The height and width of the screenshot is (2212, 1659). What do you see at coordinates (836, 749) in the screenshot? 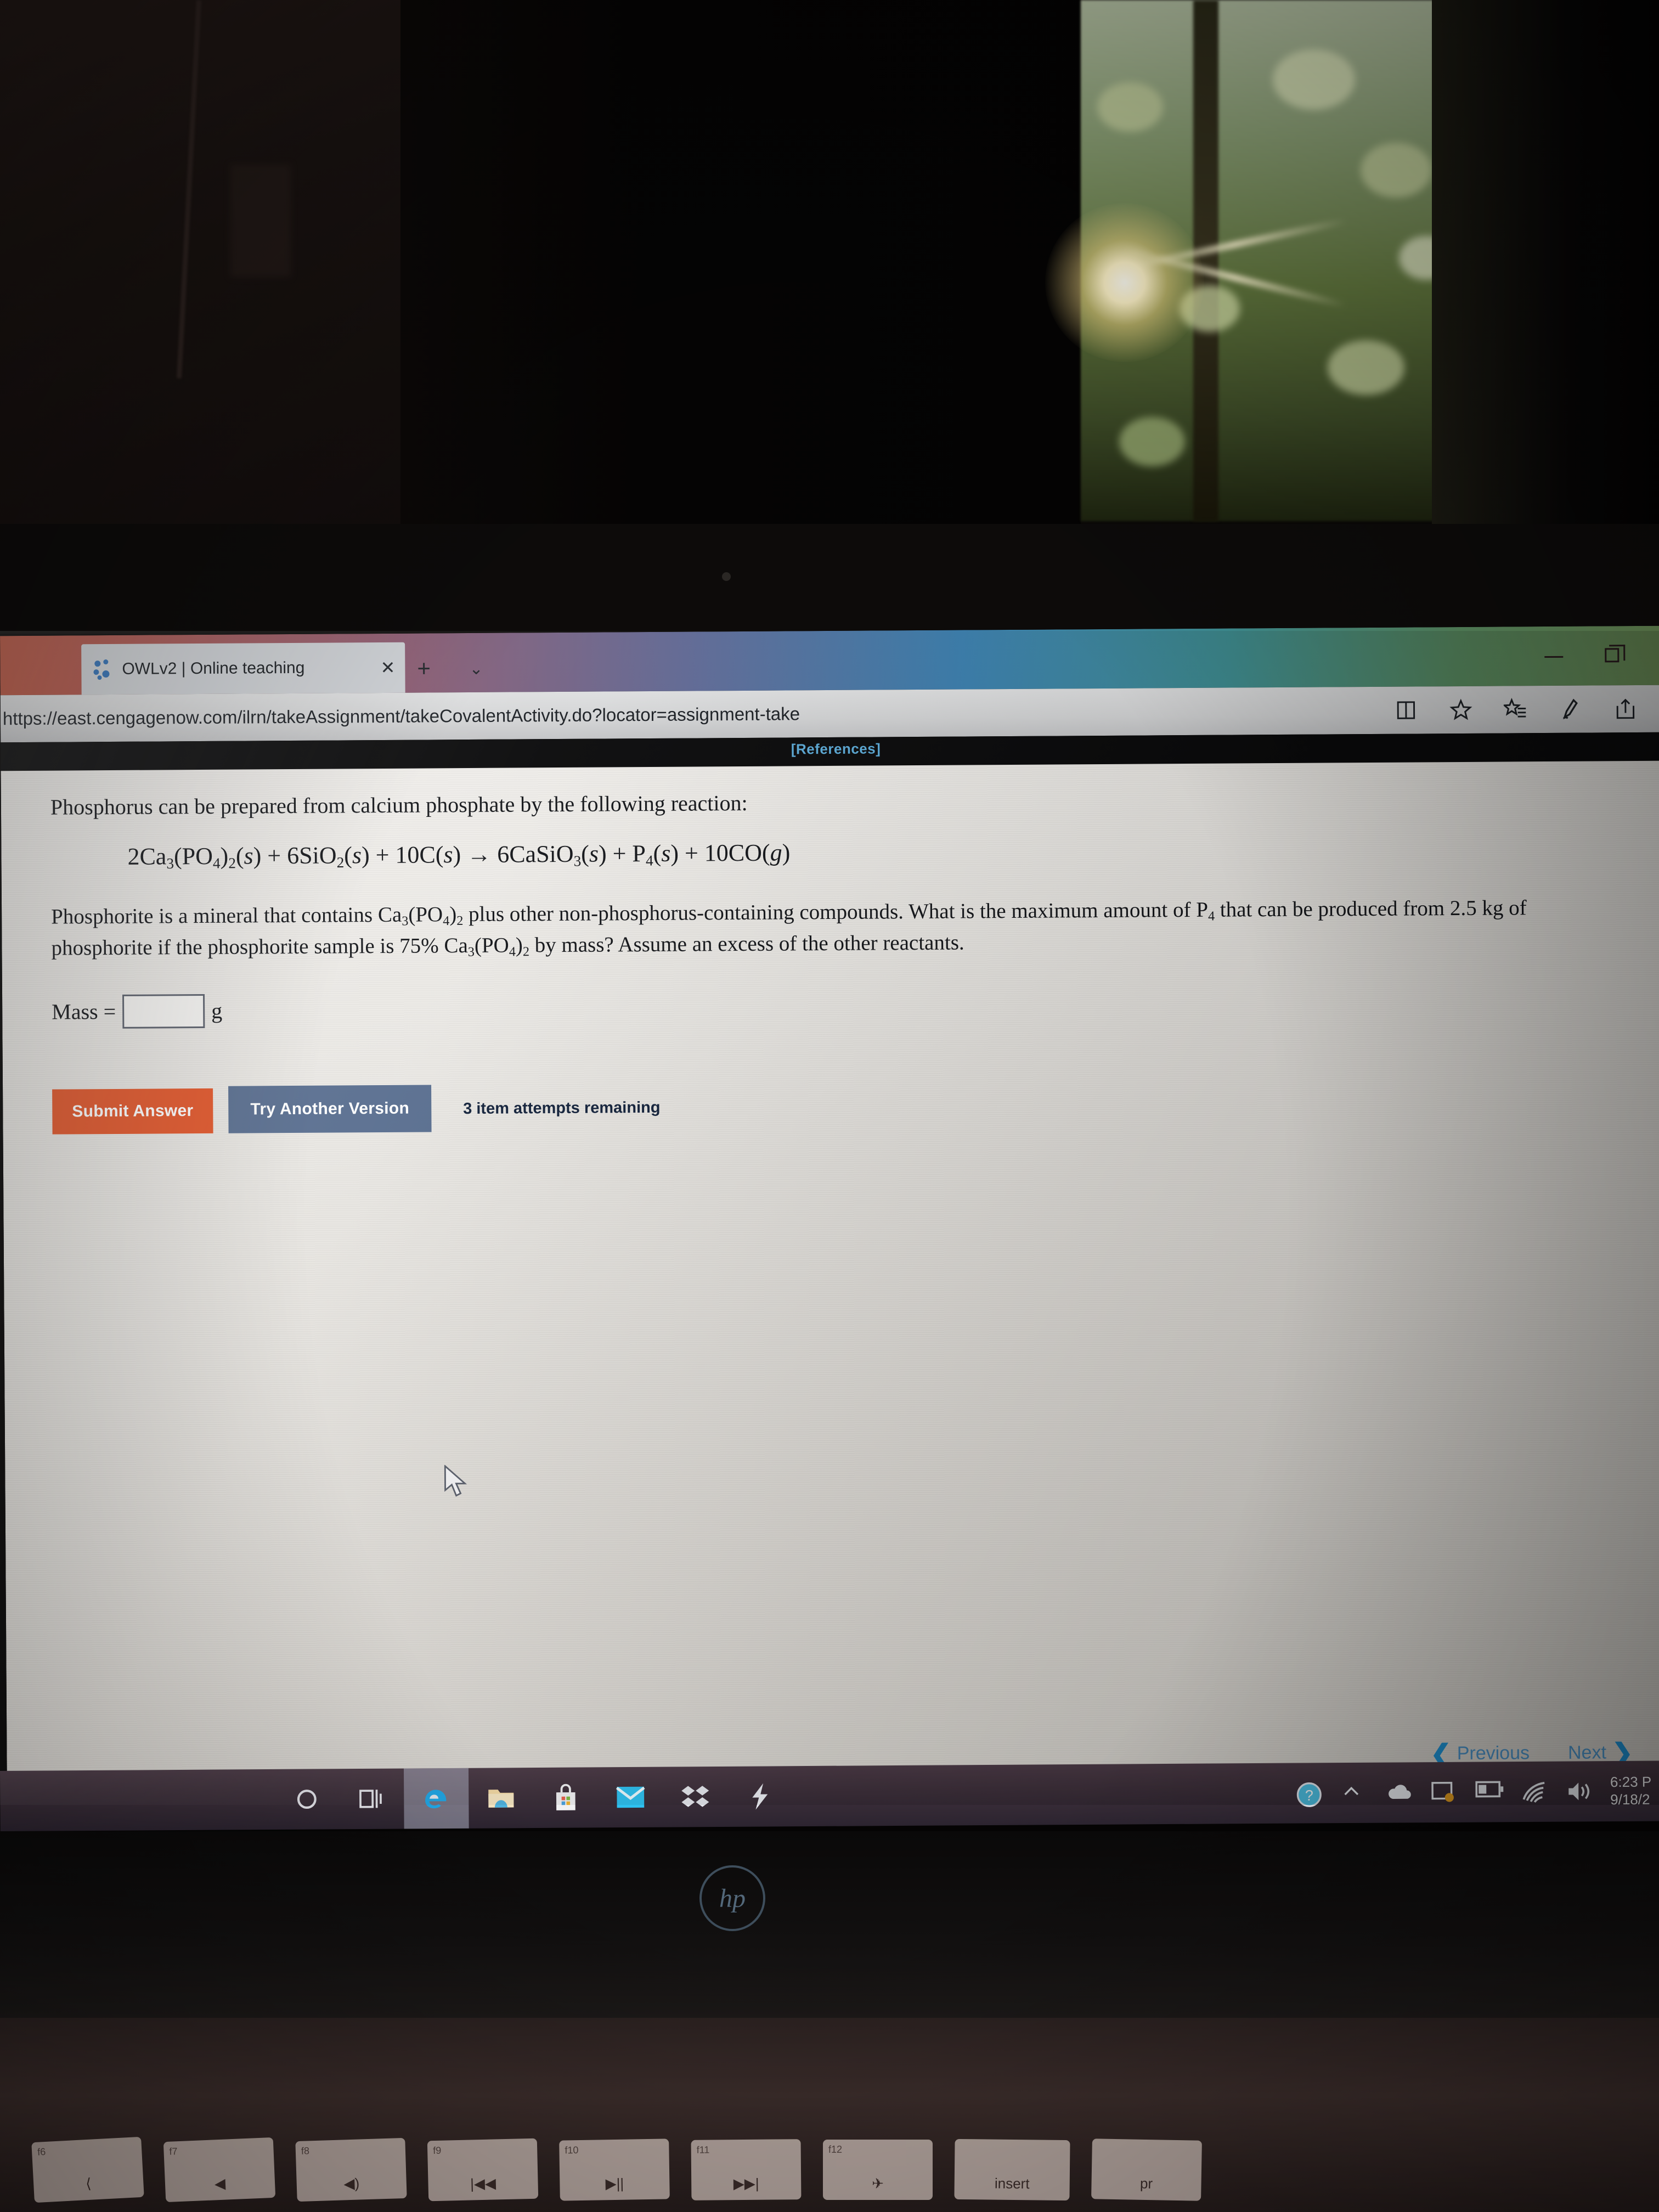
I see `references-link: [References]` at bounding box center [836, 749].